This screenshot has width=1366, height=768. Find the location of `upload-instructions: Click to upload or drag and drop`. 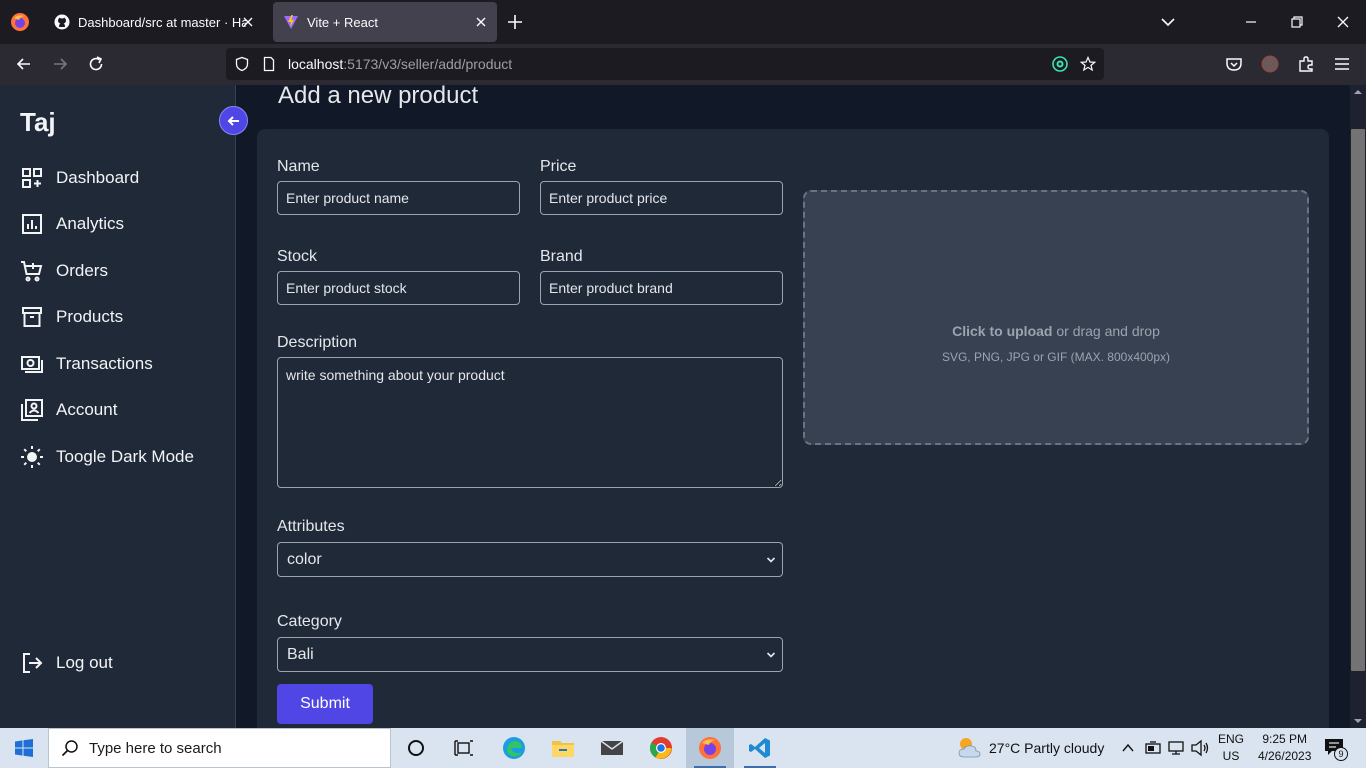

upload-instructions: Click to upload or drag and drop is located at coordinates (1056, 331).